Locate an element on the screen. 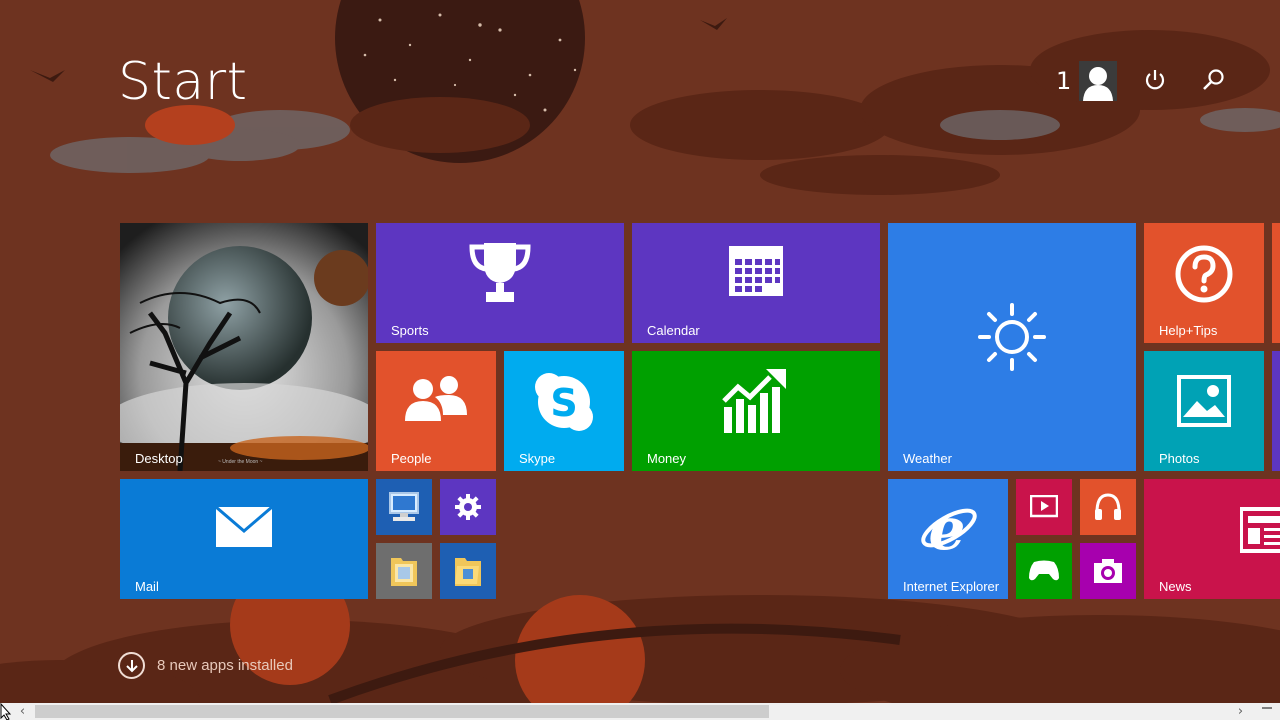 The width and height of the screenshot is (1280, 720). tile-label: News is located at coordinates (1175, 586).